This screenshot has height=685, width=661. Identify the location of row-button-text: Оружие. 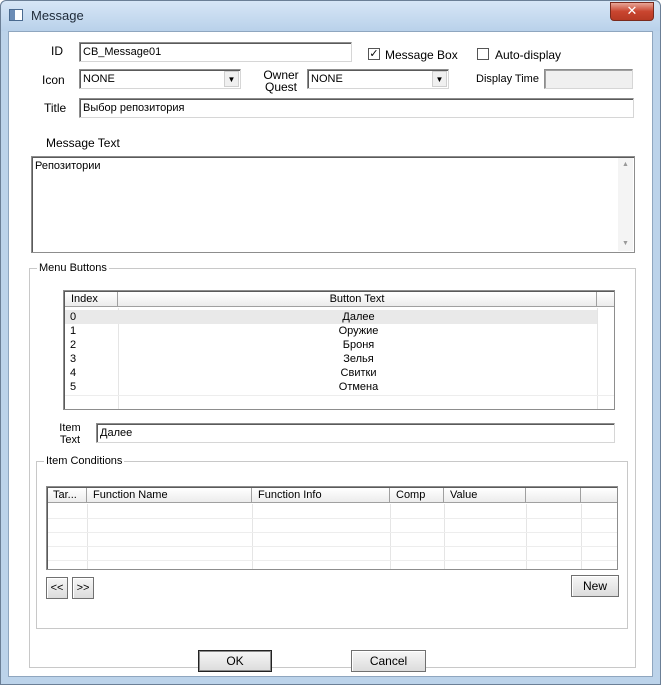
(358, 331).